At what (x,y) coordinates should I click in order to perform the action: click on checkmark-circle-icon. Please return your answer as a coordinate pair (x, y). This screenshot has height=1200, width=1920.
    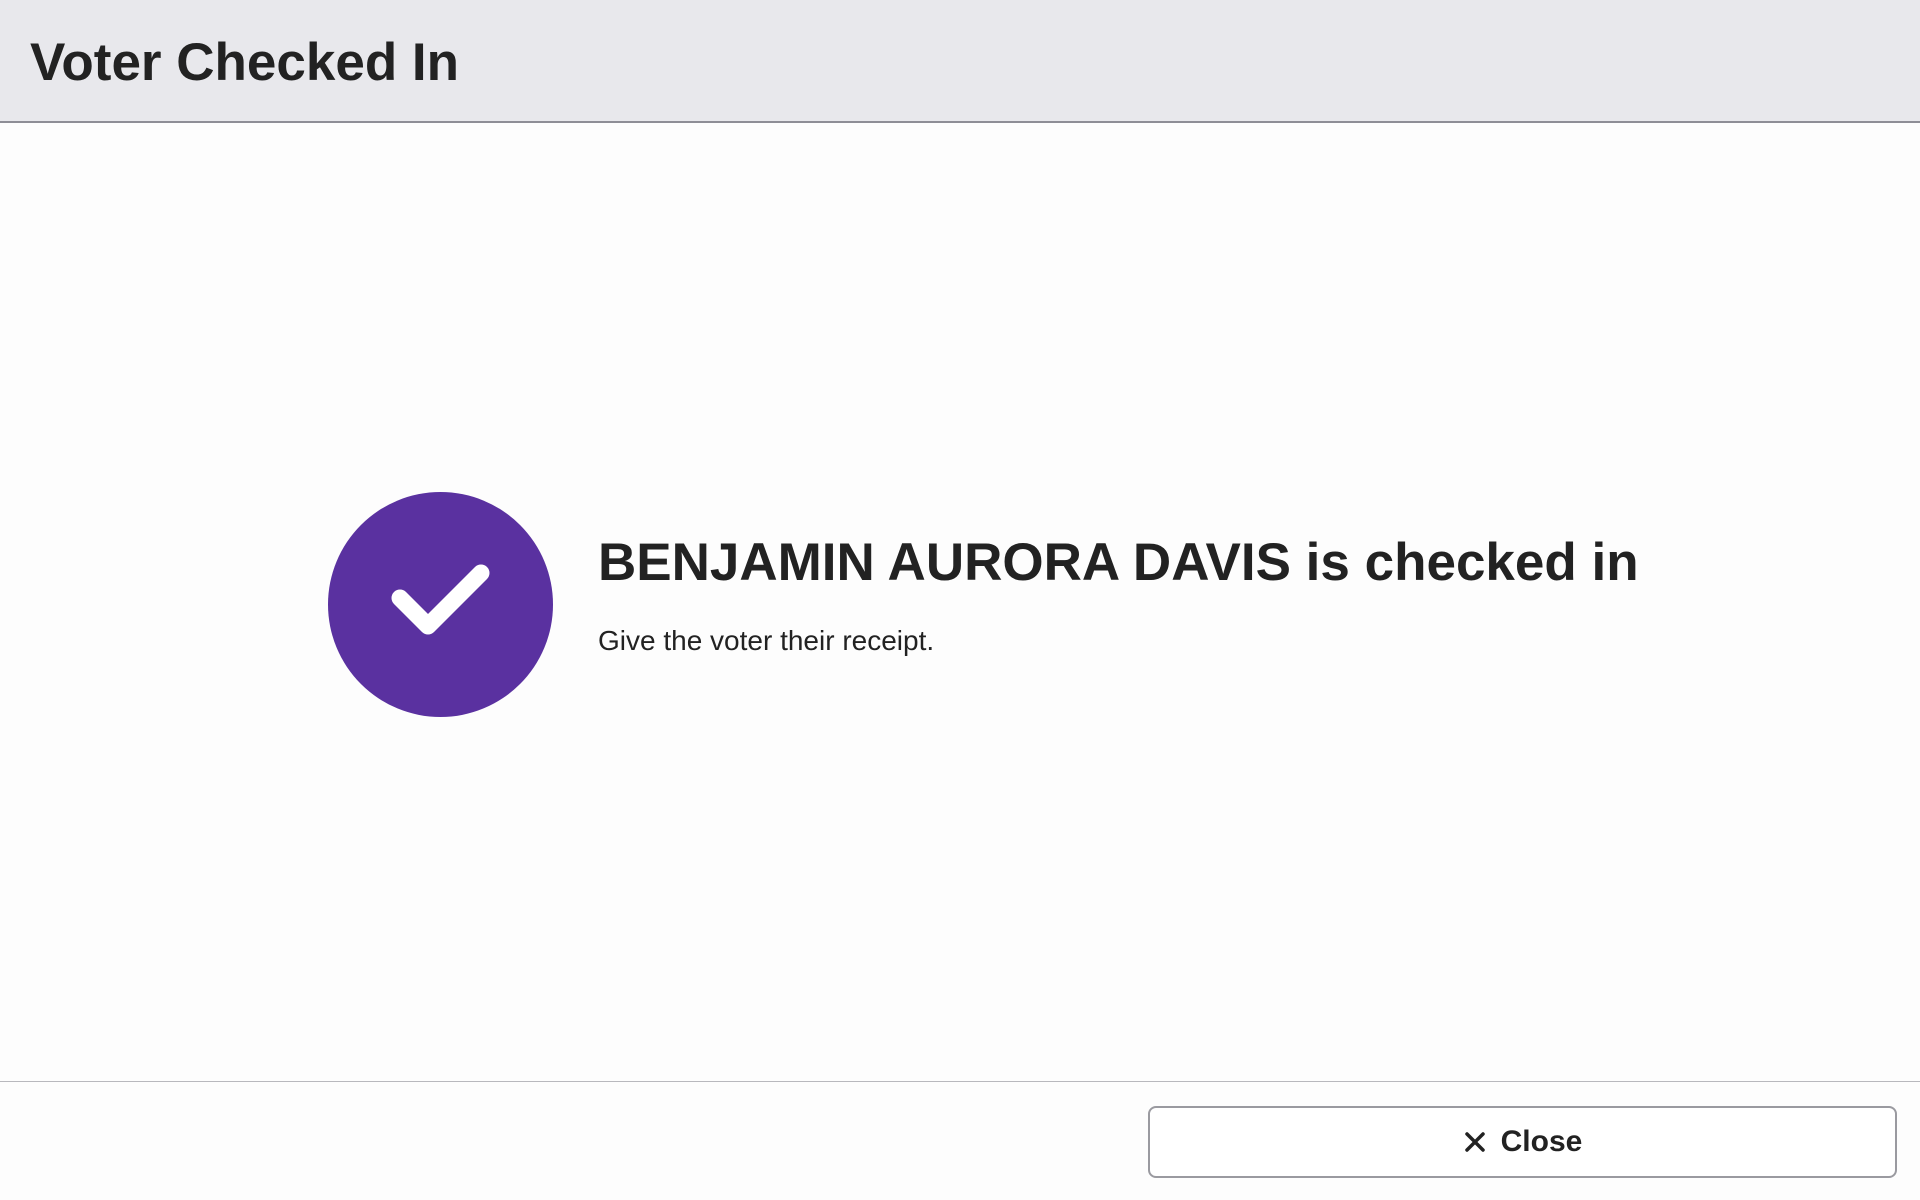
    Looking at the image, I should click on (440, 604).